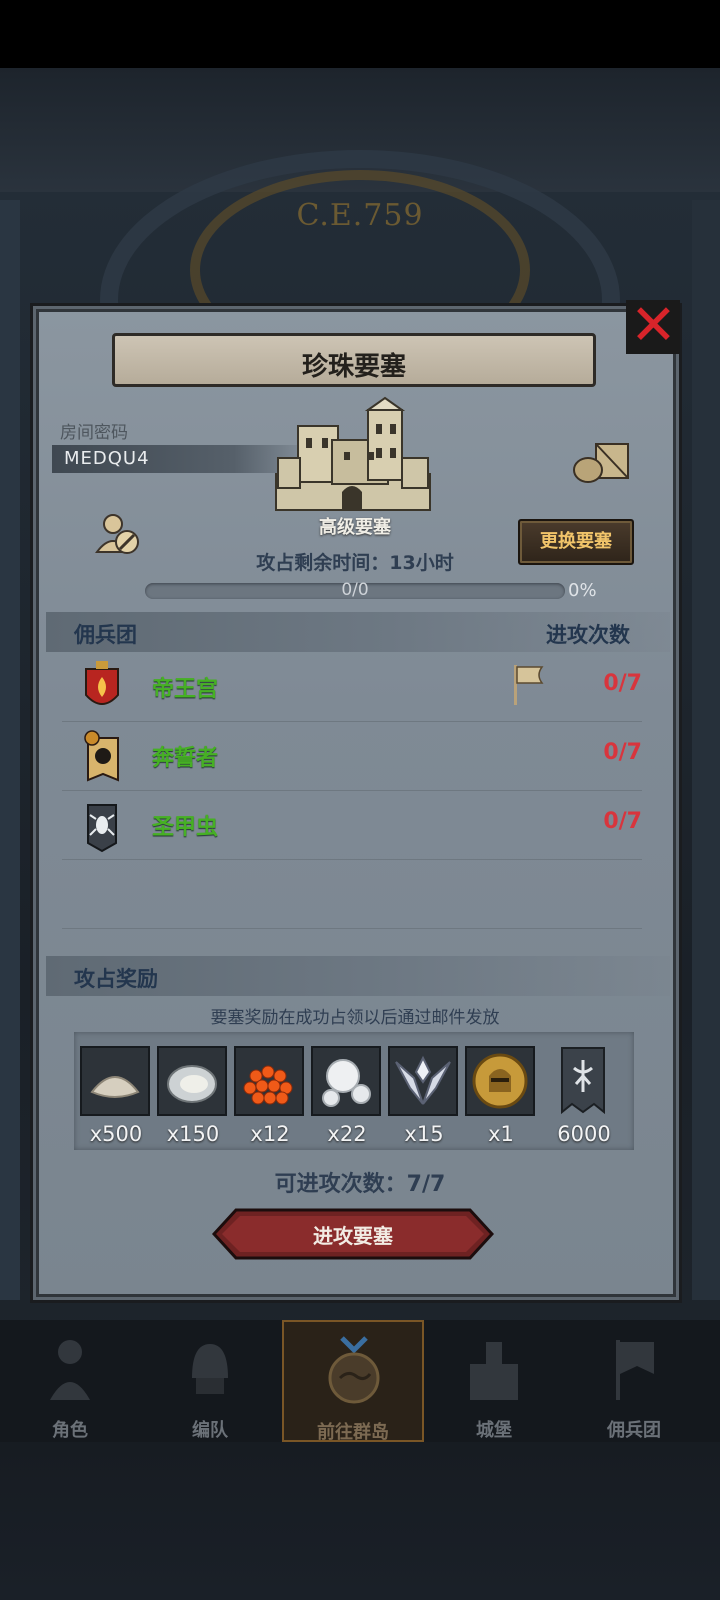 The image size is (720, 1600). I want to click on attack-fortress-label: 进攻要塞, so click(353, 1236).